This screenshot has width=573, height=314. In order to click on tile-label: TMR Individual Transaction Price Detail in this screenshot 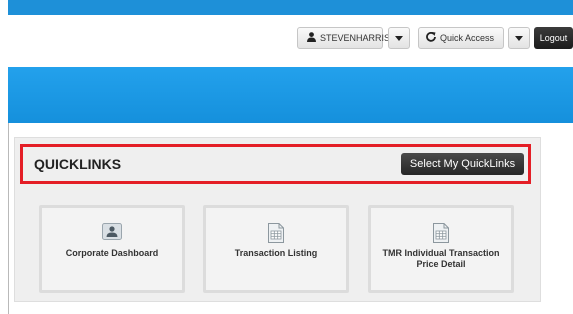, I will do `click(441, 258)`.